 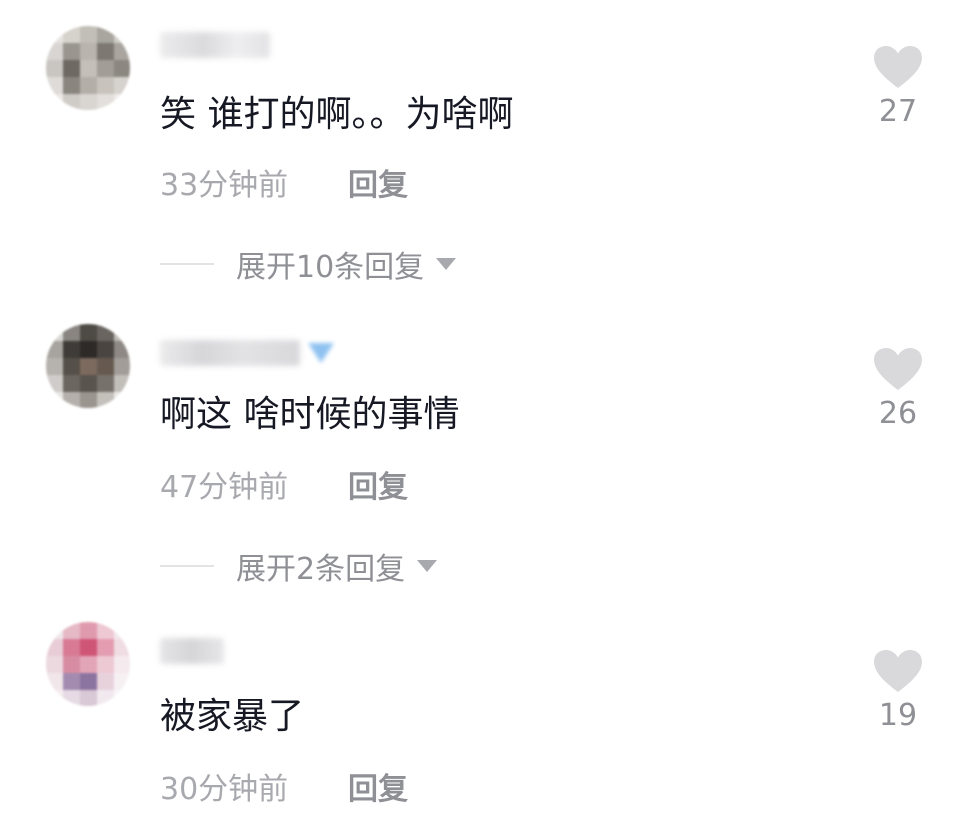 I want to click on comment-time: 33分钟前, so click(x=224, y=185).